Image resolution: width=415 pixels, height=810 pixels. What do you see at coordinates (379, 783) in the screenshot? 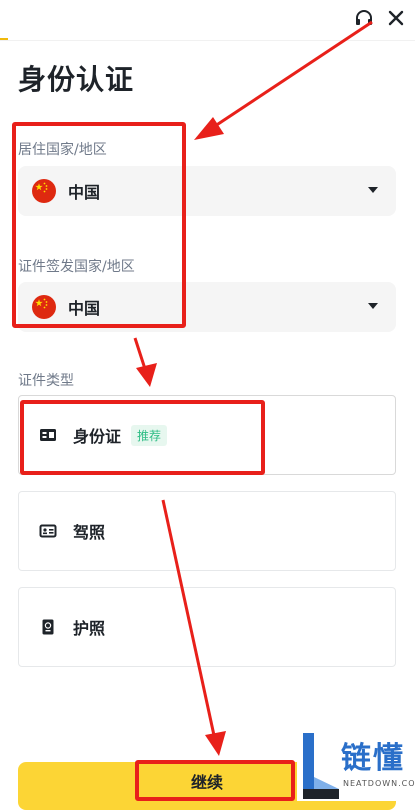
I see `watermark-domain: NEATDOWN.COM` at bounding box center [379, 783].